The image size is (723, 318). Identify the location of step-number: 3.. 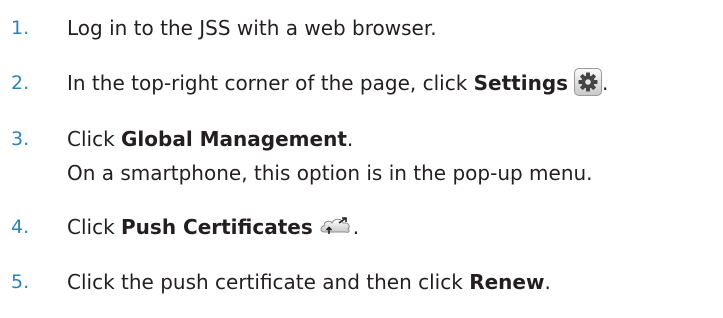
(20, 139).